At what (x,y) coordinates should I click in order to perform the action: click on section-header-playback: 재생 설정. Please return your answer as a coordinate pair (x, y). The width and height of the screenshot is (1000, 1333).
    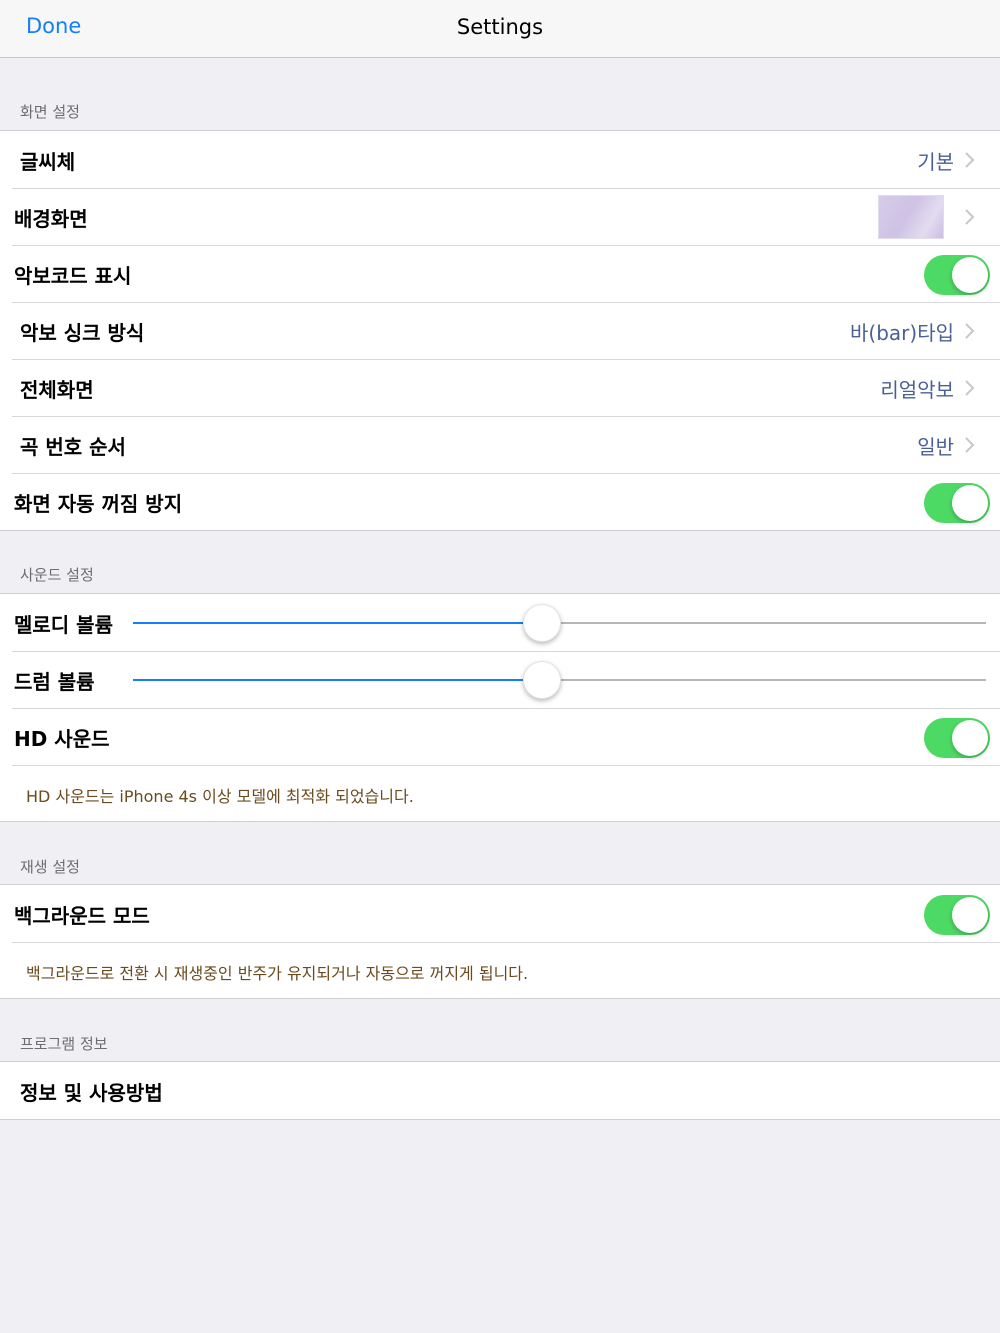
    Looking at the image, I should click on (50, 867).